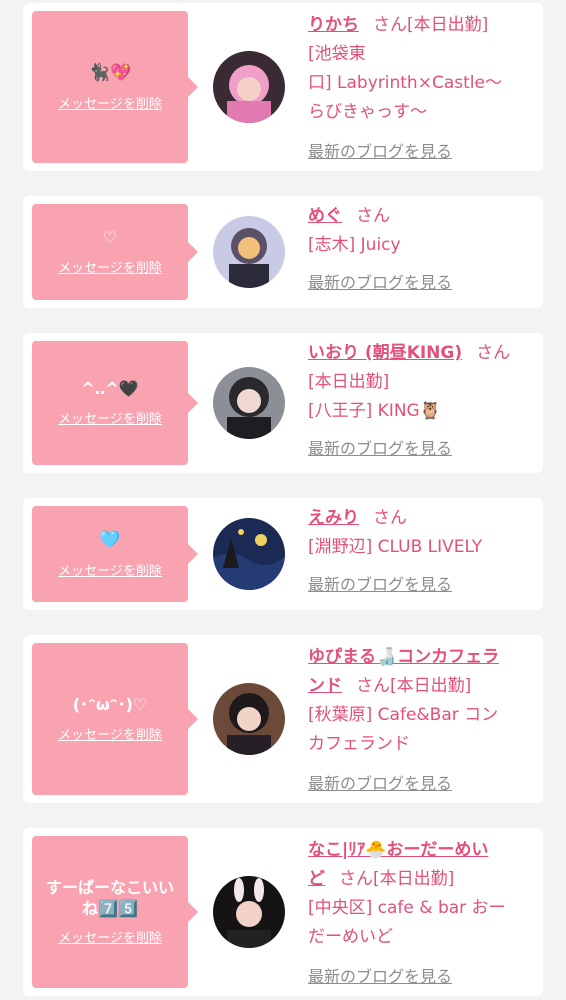 The image size is (566, 1000). What do you see at coordinates (110, 705) in the screenshot?
I see `message-text: (･ᵔωᵔ･)♡` at bounding box center [110, 705].